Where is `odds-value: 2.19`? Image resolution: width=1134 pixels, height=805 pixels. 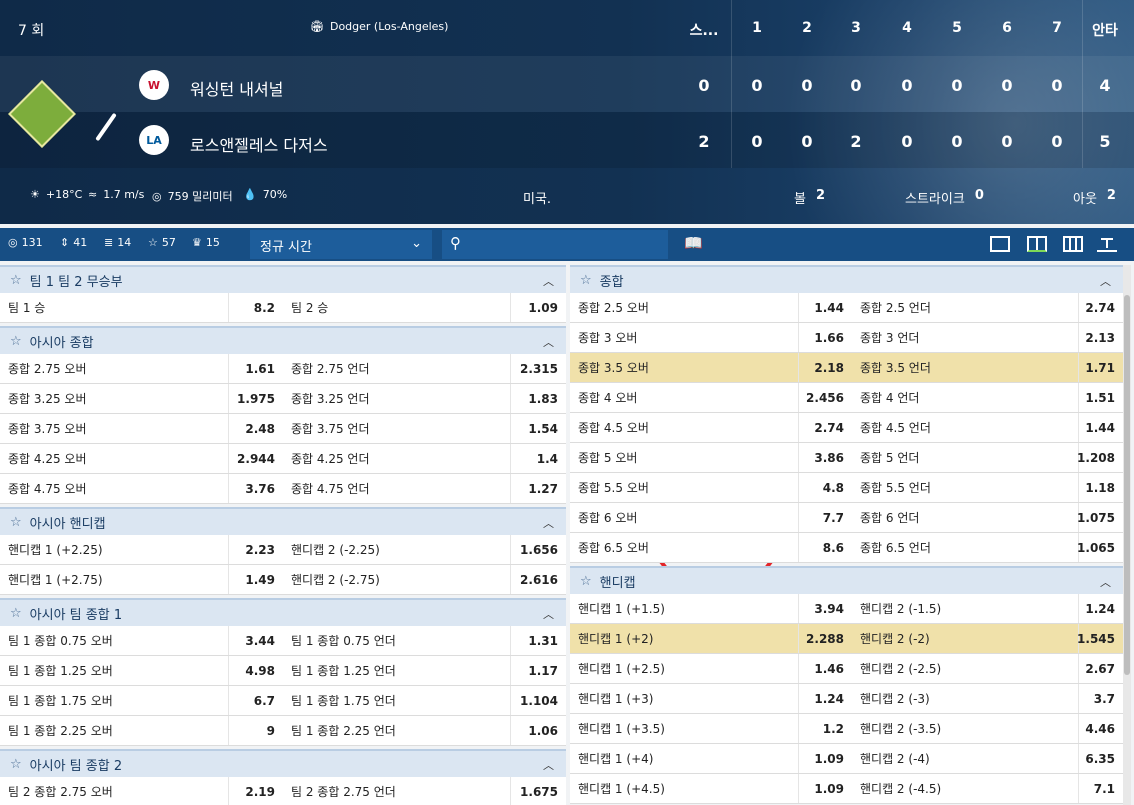 odds-value: 2.19 is located at coordinates (255, 791).